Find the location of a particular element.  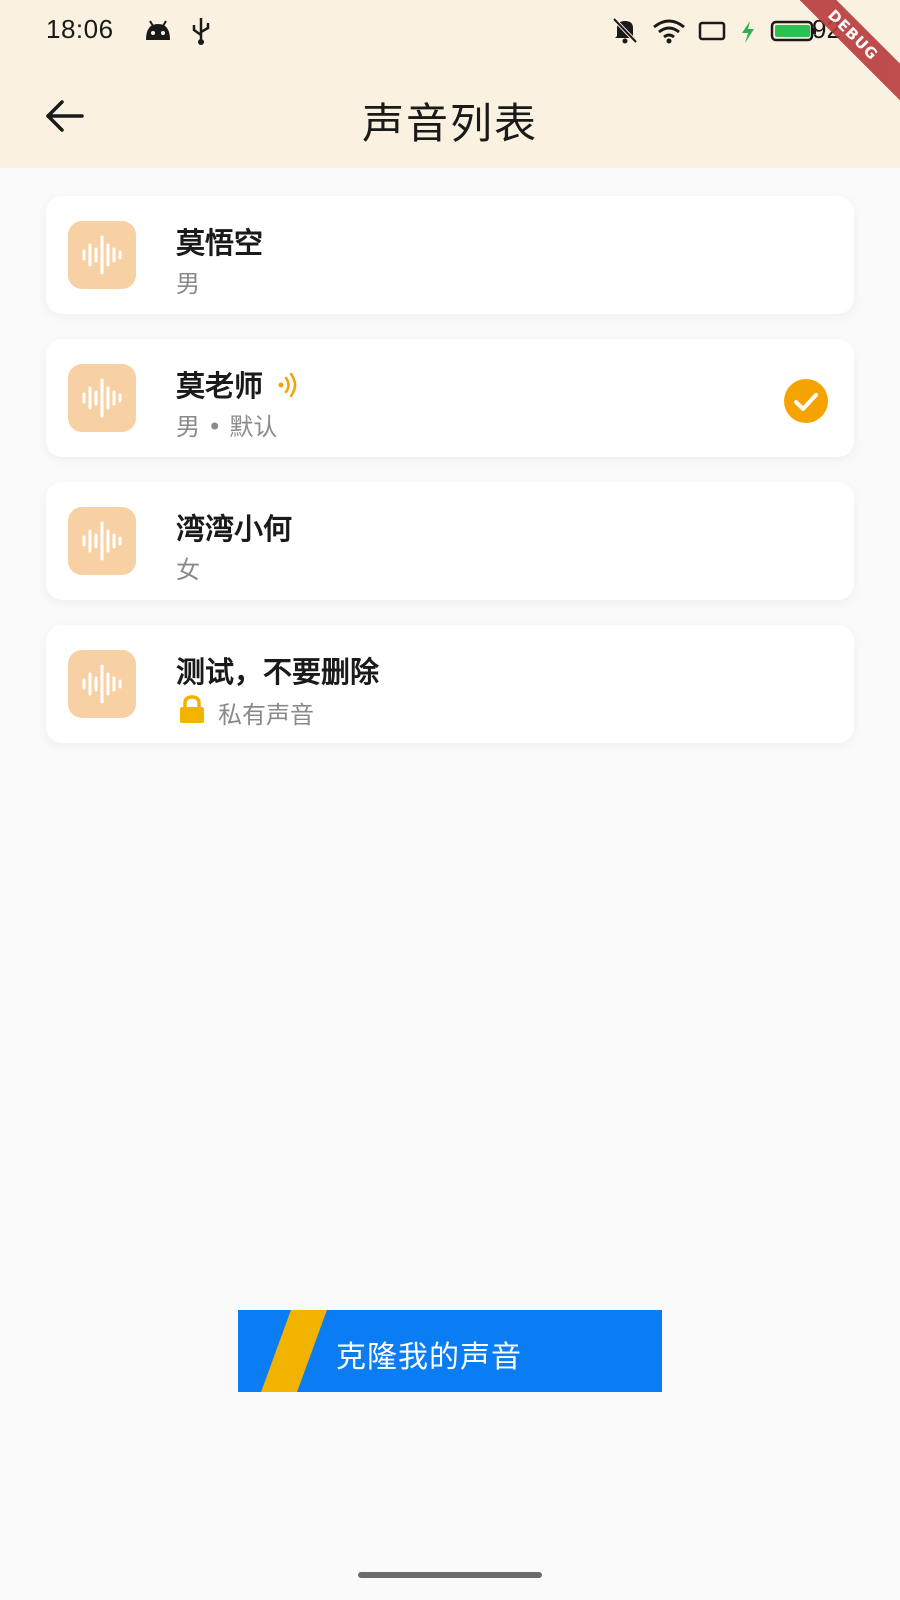

app-header: 18:06 92 DEBUG 声音列表 is located at coordinates (450, 84).